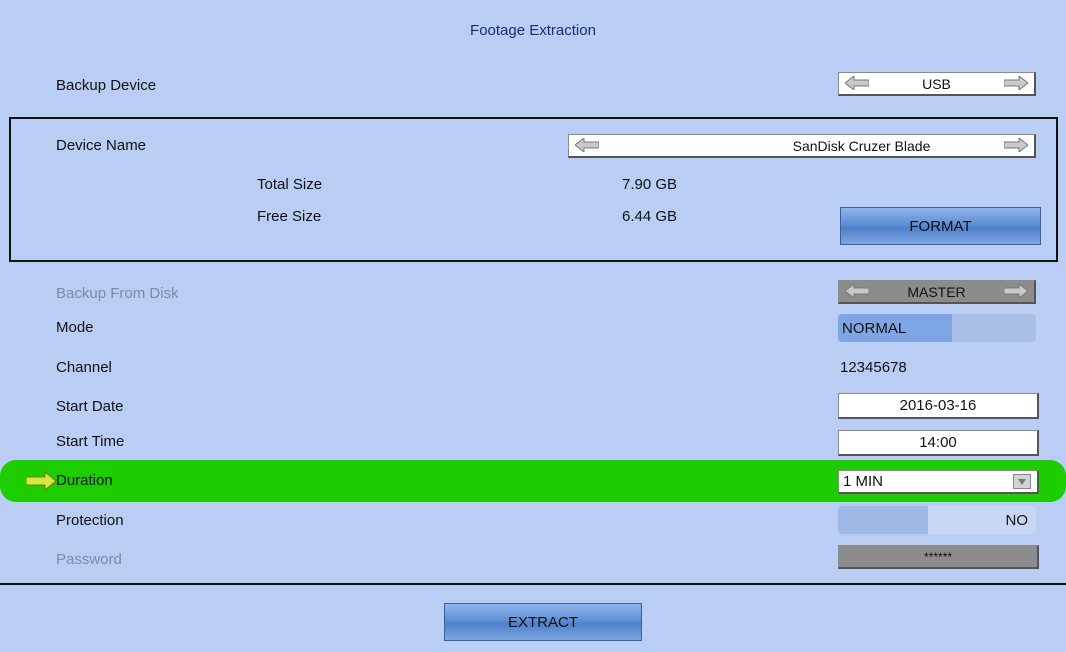  Describe the element at coordinates (940, 226) in the screenshot. I see `format-button: FORMAT` at that location.